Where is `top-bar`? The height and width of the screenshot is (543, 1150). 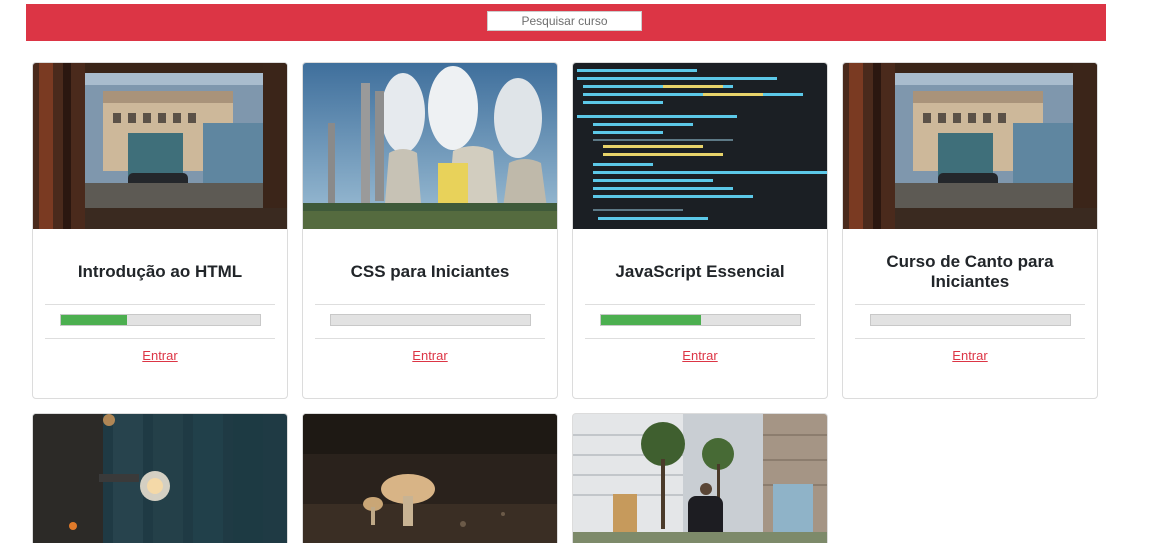 top-bar is located at coordinates (566, 22).